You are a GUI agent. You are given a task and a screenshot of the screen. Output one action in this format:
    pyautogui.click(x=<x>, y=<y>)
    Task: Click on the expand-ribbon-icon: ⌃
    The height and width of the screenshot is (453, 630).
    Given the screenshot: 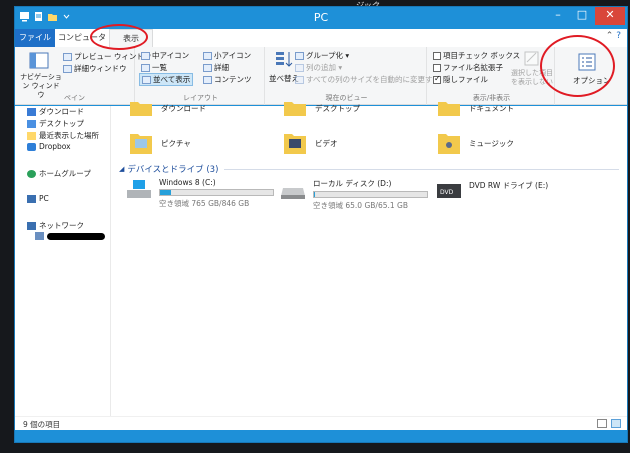 What is the action you would take?
    pyautogui.click(x=610, y=36)
    